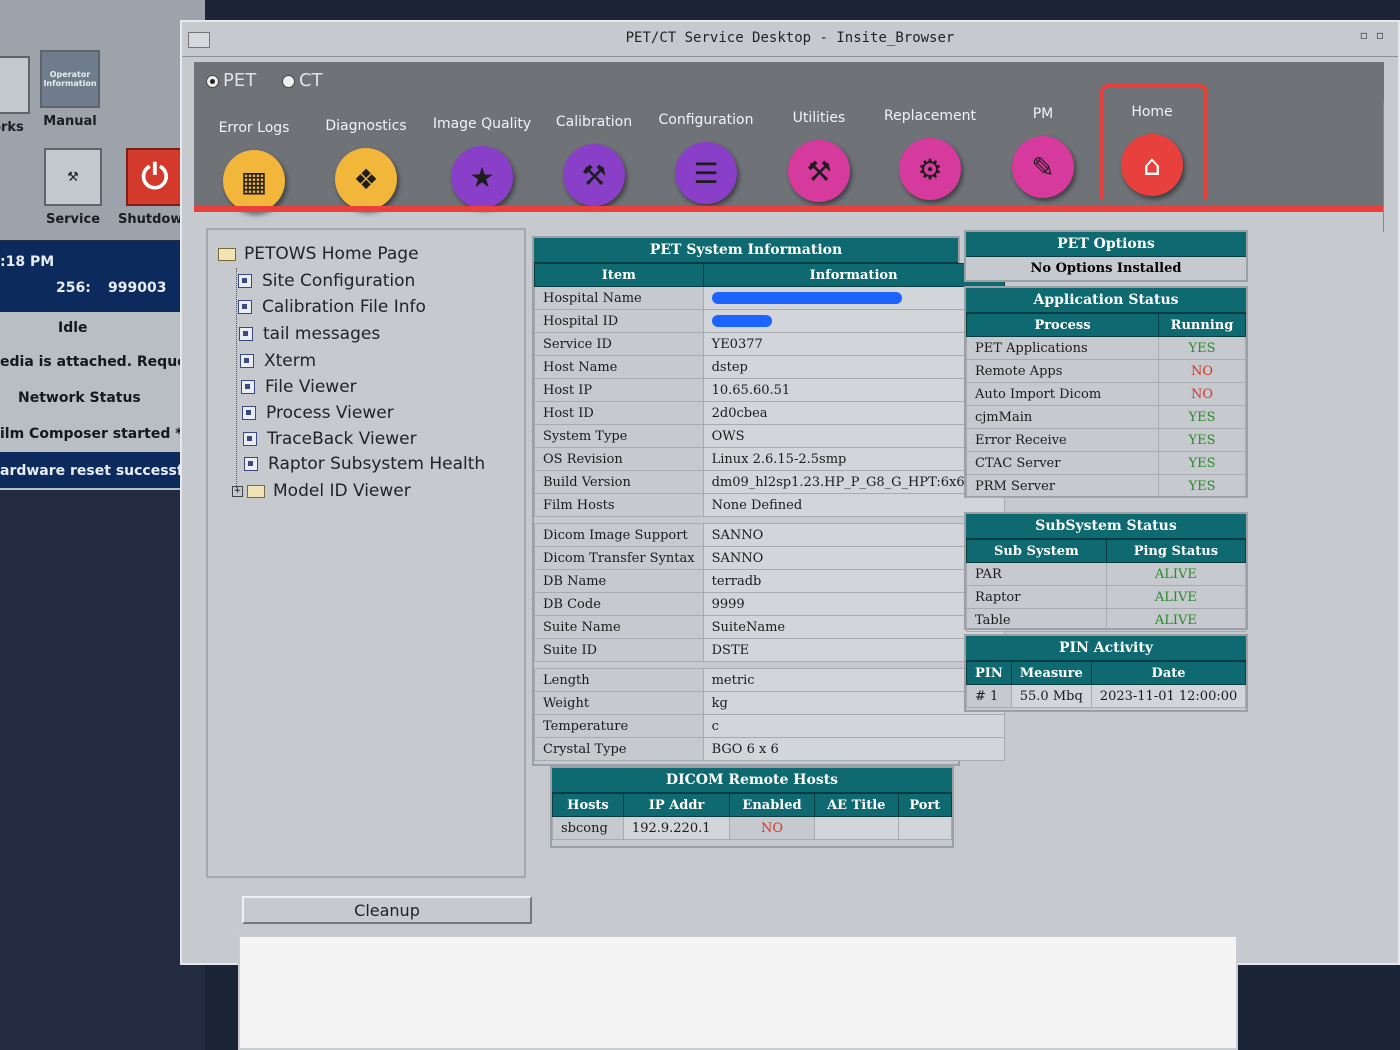 The width and height of the screenshot is (1400, 1050). Describe the element at coordinates (619, 680) in the screenshot. I see `item-label: Length` at that location.